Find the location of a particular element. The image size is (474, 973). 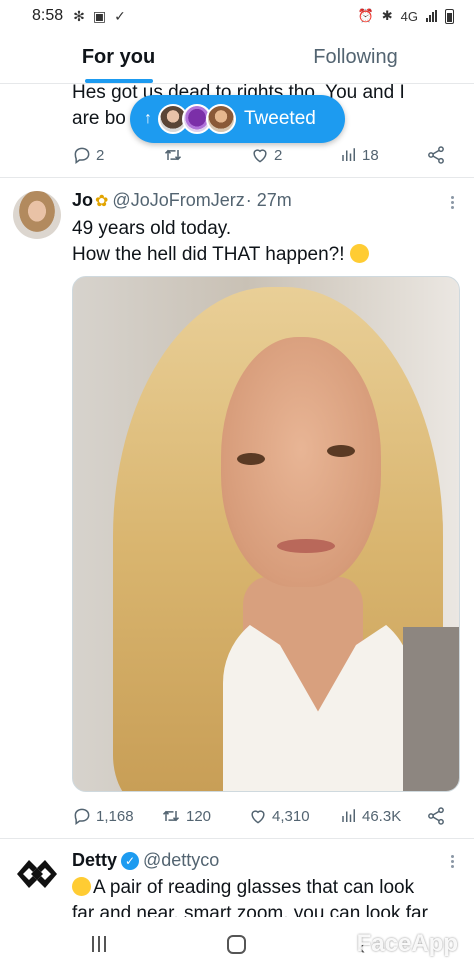

previous-tweet-actions: 2 2 18 is located at coordinates (262, 155).